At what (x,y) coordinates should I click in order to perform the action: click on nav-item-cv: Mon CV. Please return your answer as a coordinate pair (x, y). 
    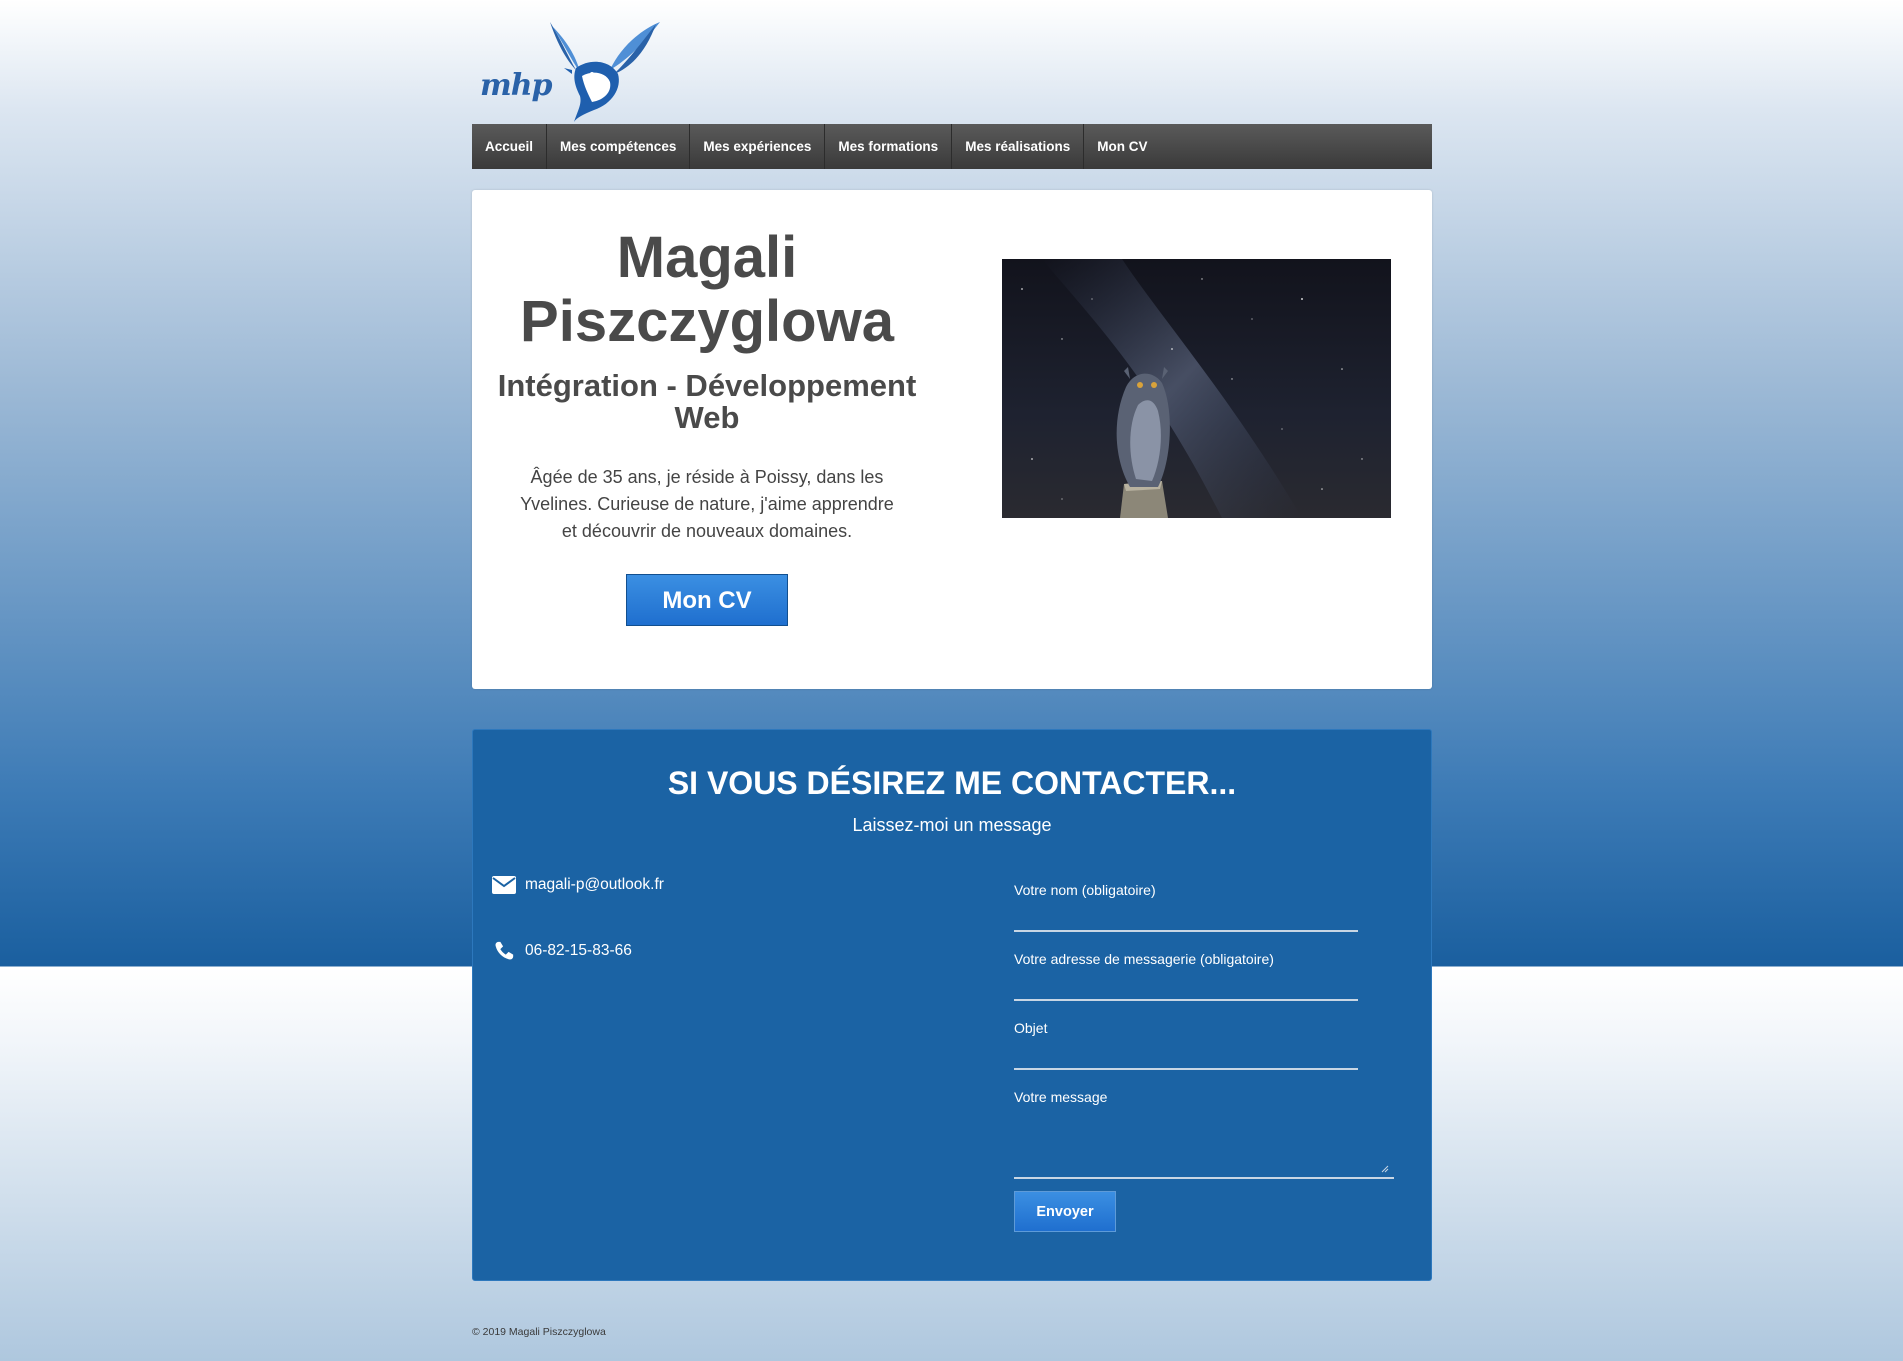
    Looking at the image, I should click on (1122, 146).